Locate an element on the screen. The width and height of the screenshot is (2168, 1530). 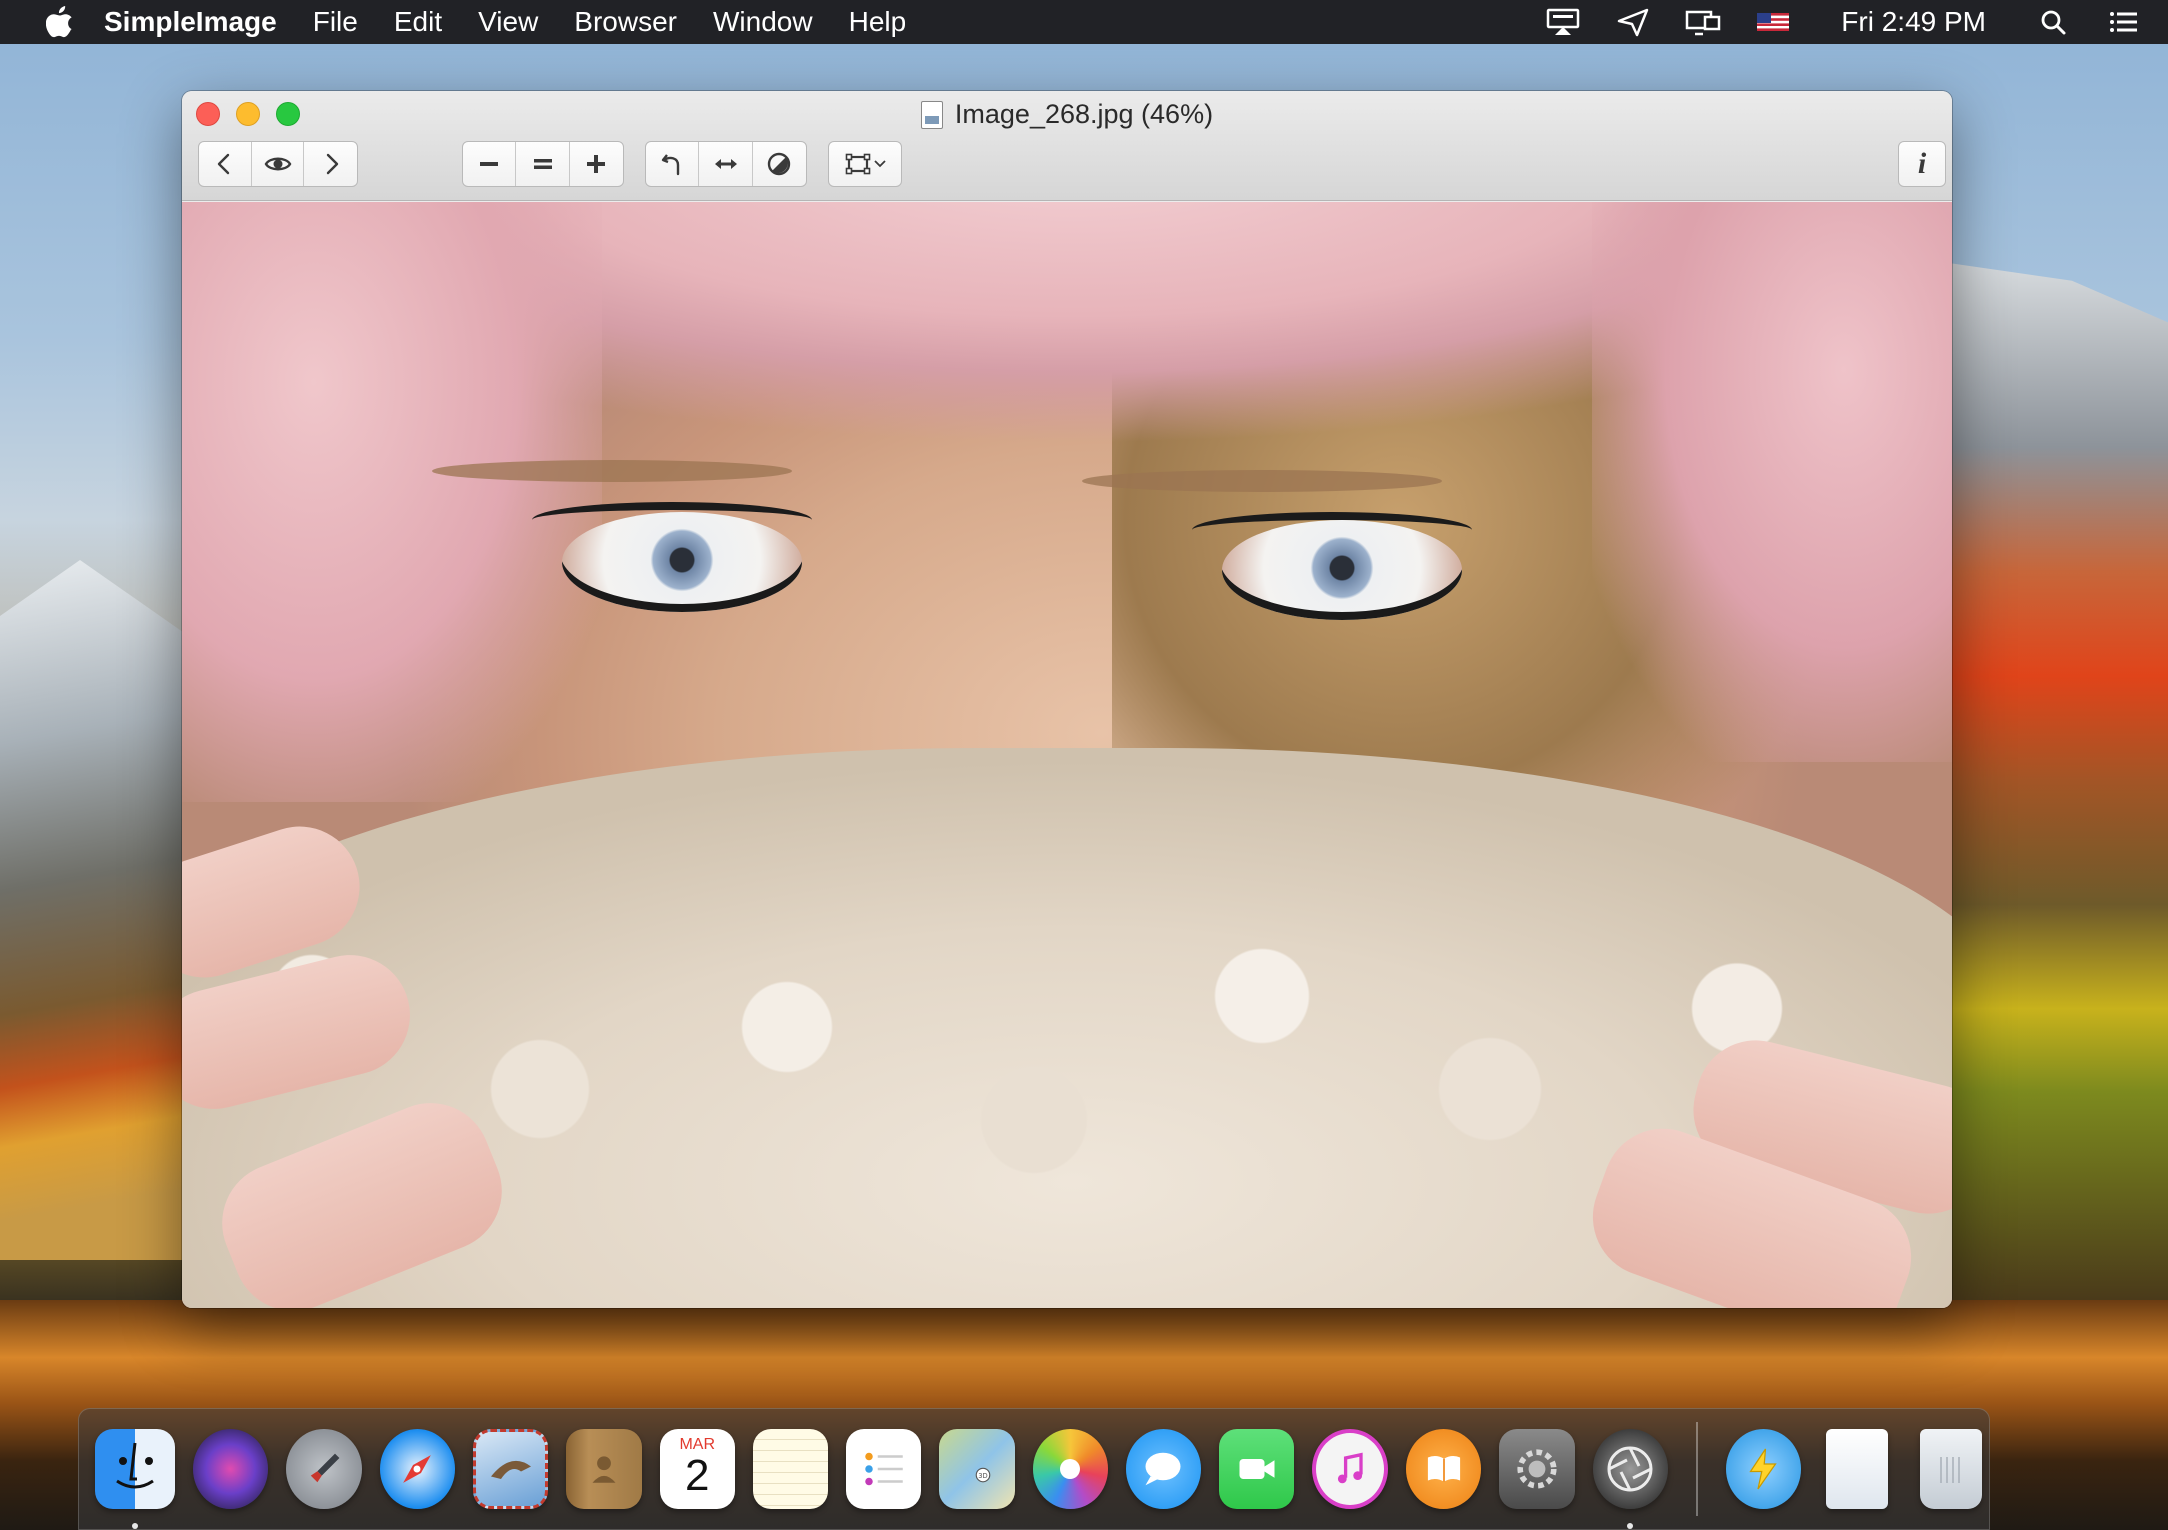
messages-icon is located at coordinates (1163, 1469).